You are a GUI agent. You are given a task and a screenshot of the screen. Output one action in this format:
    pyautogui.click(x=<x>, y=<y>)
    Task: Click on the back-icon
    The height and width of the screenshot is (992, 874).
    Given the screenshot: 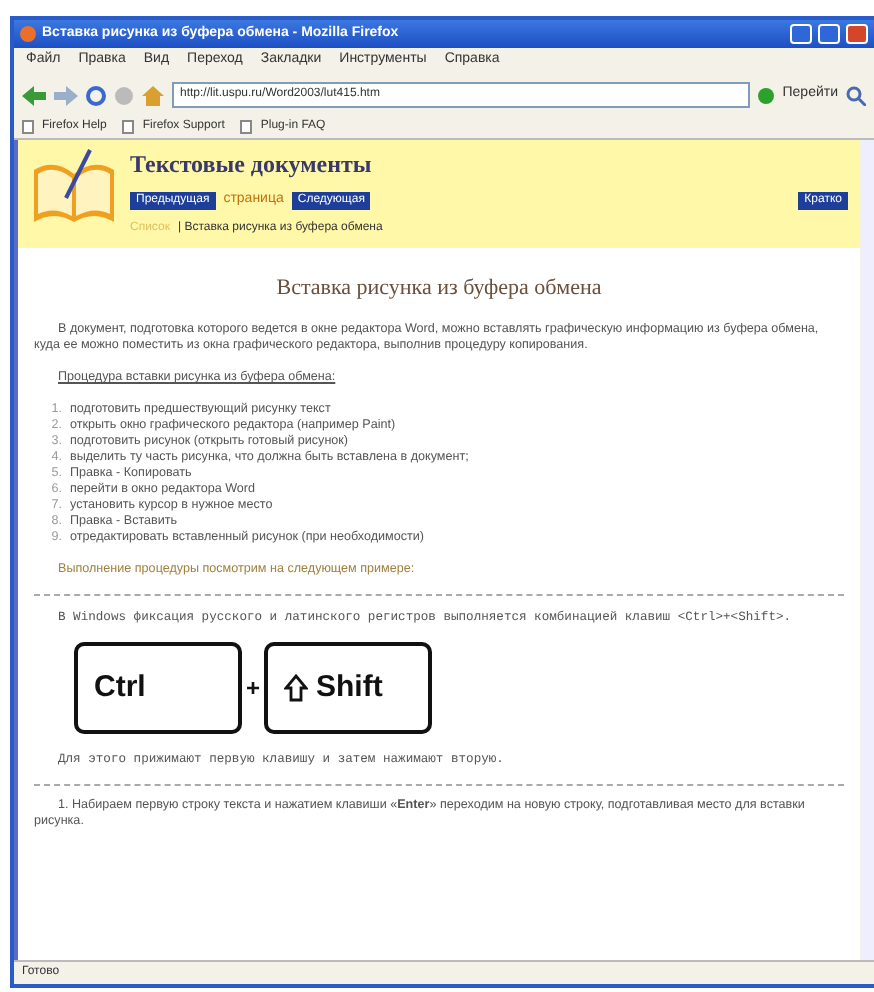 What is the action you would take?
    pyautogui.click(x=34, y=95)
    